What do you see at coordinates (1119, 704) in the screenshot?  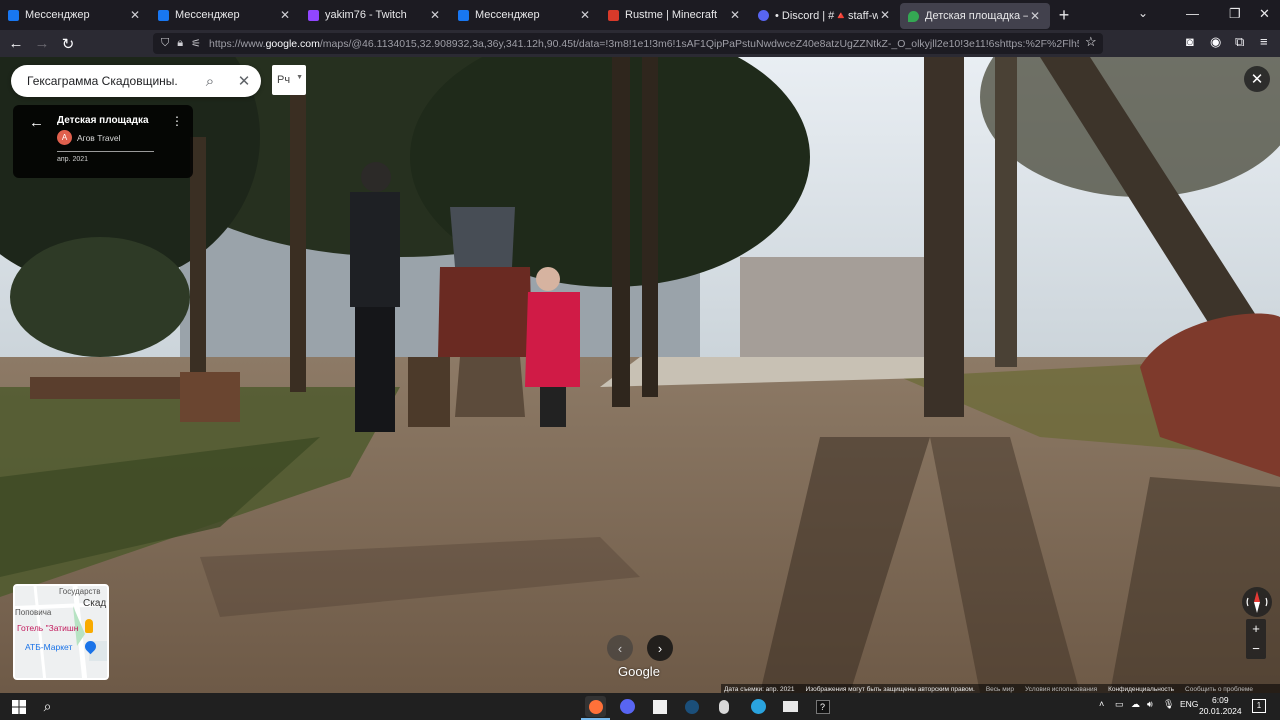 I see `network-icon: ▭` at bounding box center [1119, 704].